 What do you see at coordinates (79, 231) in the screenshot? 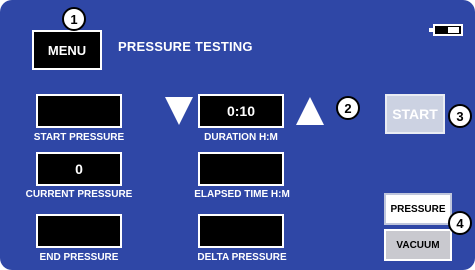
I see `end-pressure-display` at bounding box center [79, 231].